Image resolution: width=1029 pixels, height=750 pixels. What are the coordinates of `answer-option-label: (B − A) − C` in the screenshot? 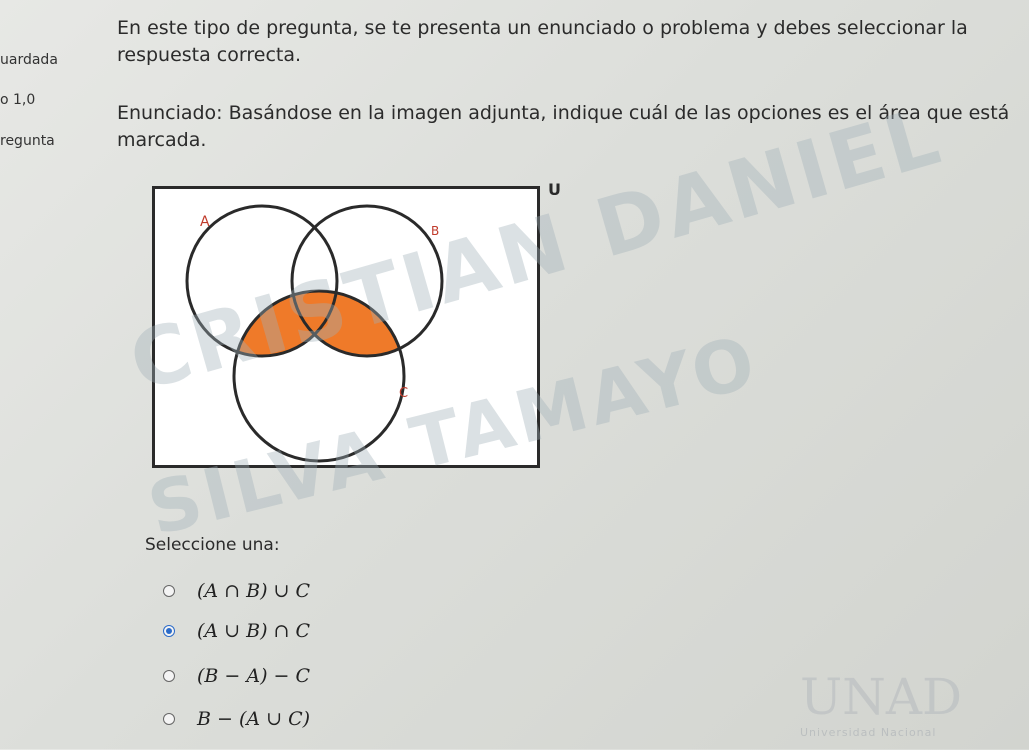 It's located at (254, 676).